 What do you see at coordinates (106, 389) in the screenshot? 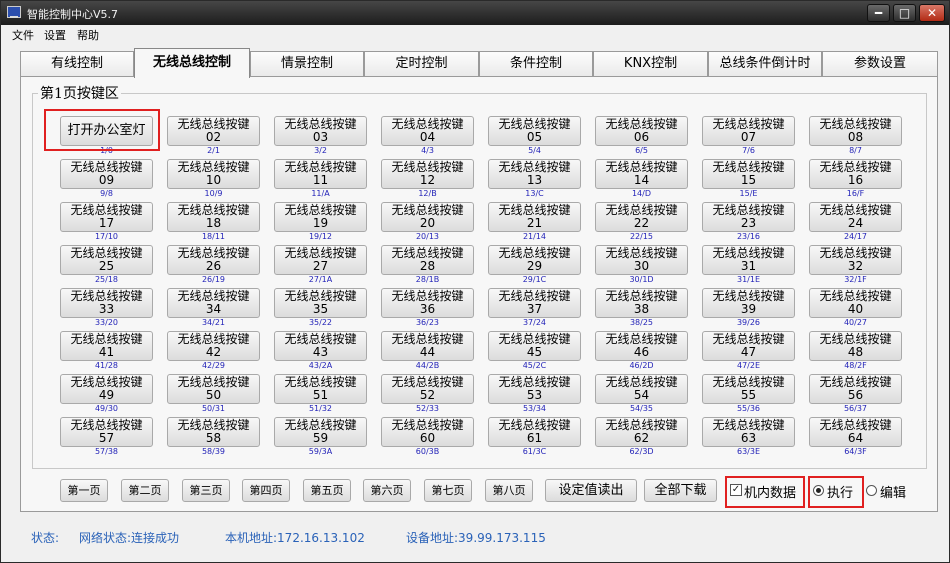
I see `bus-key-button: 无线总线按键 49` at bounding box center [106, 389].